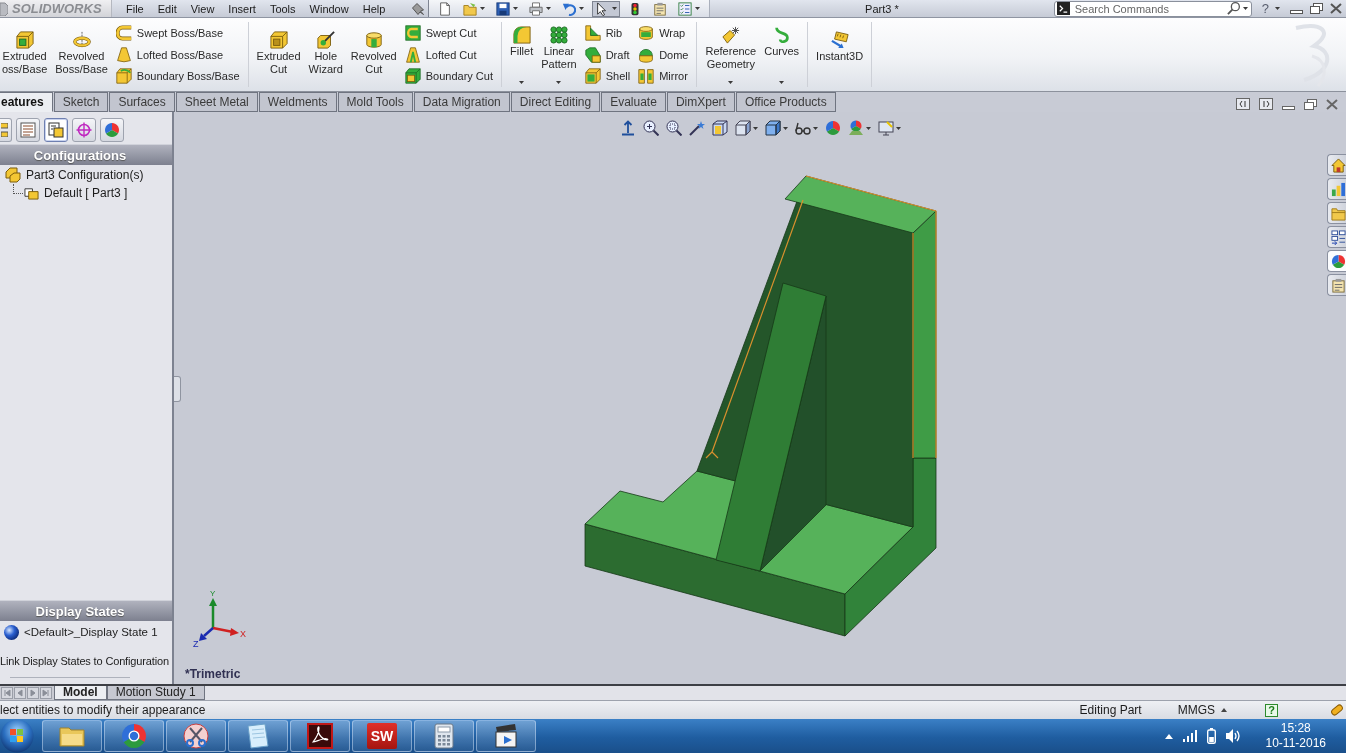 This screenshot has width=1346, height=753. What do you see at coordinates (1148, 8) in the screenshot?
I see `search-field: Search Commands` at bounding box center [1148, 8].